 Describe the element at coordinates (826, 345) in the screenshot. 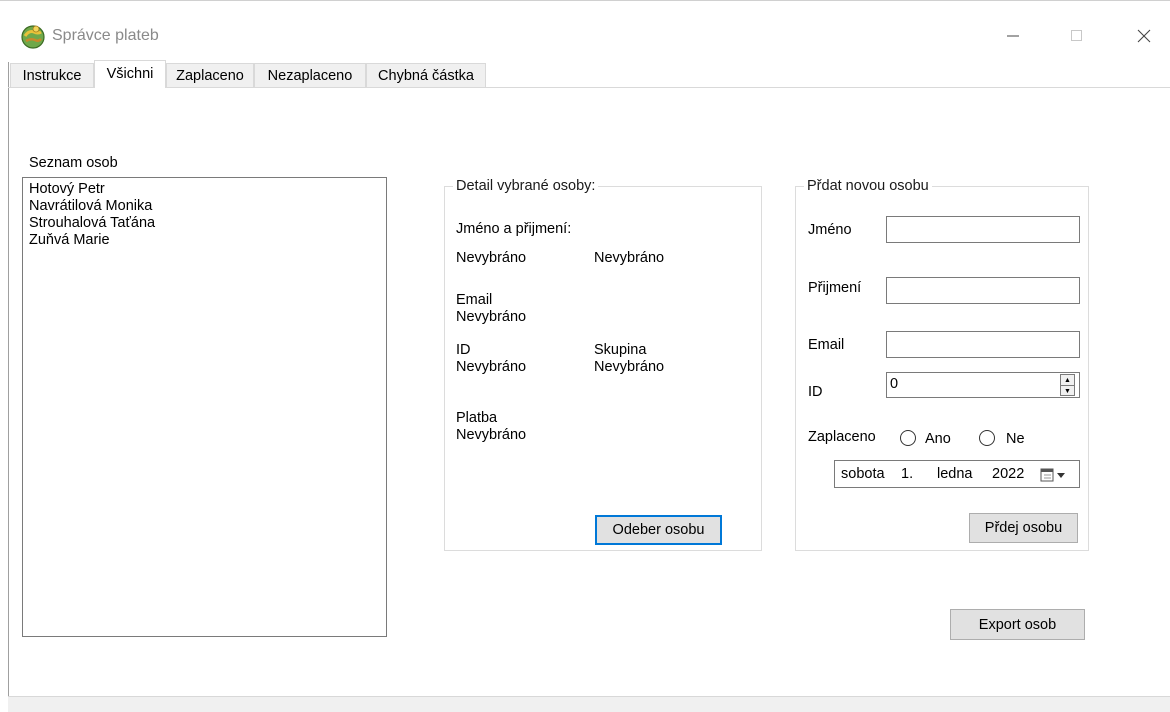

I see `email-label: Email` at that location.